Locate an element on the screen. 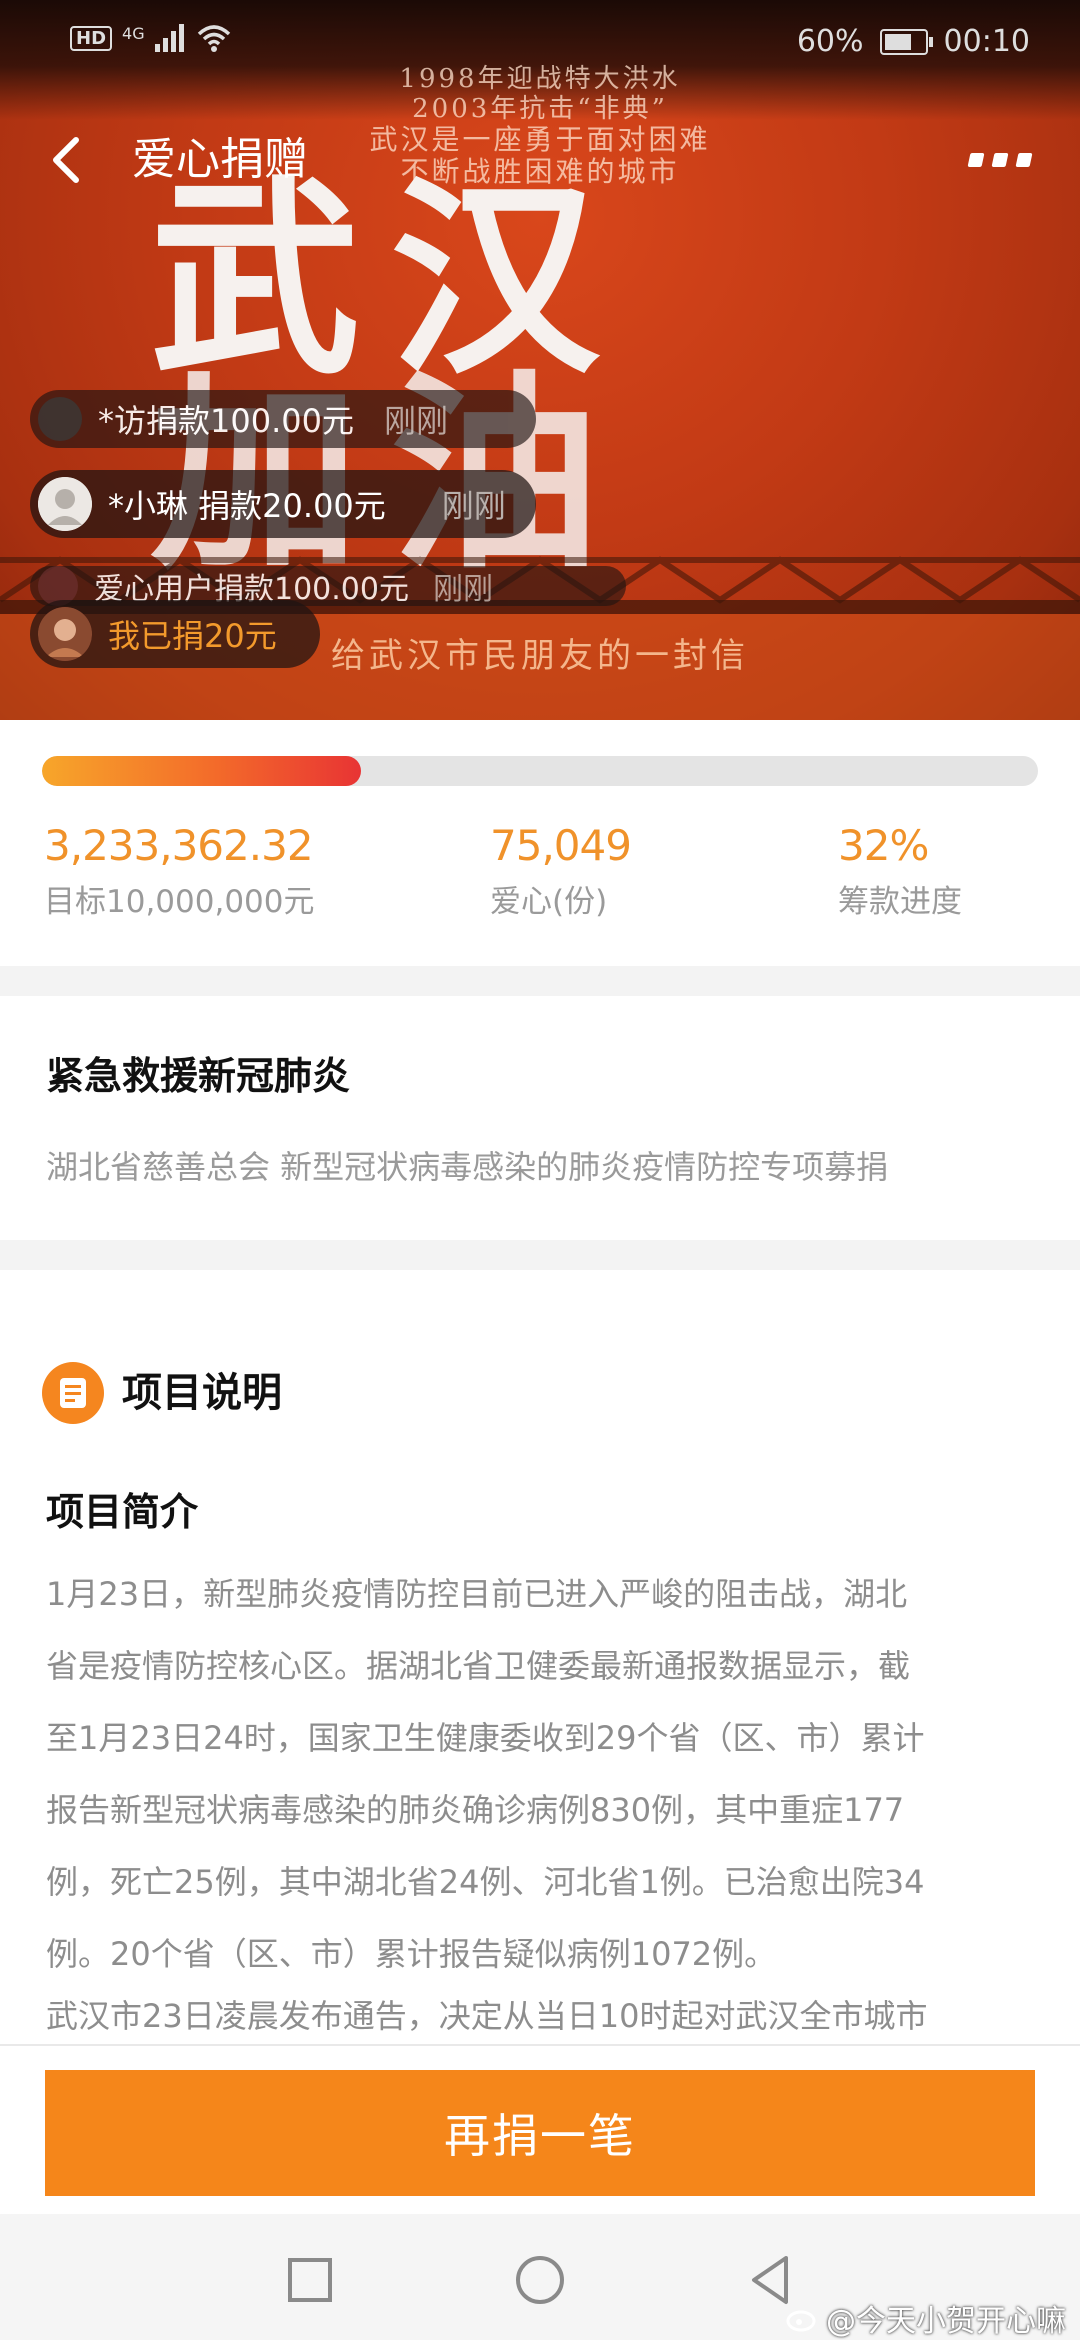 This screenshot has height=2340, width=1080. app-bar: 爱心捐赠 is located at coordinates (540, 160).